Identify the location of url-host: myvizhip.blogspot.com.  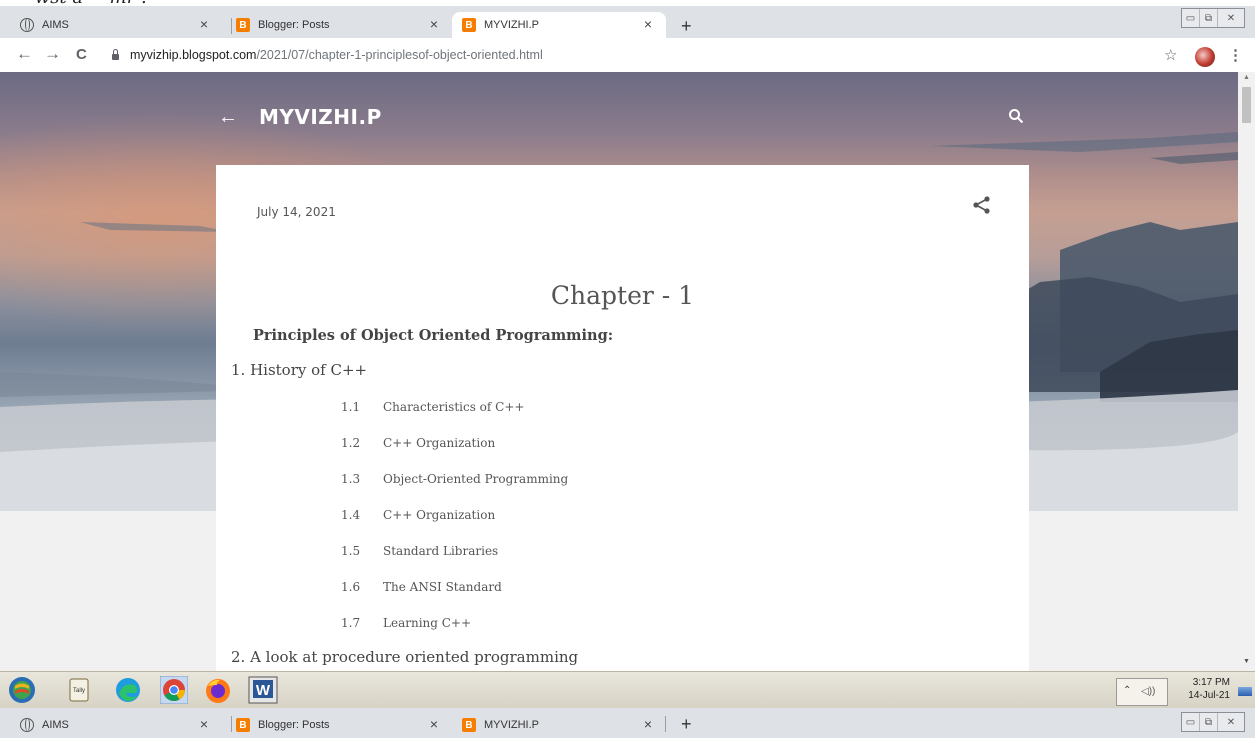
(193, 55).